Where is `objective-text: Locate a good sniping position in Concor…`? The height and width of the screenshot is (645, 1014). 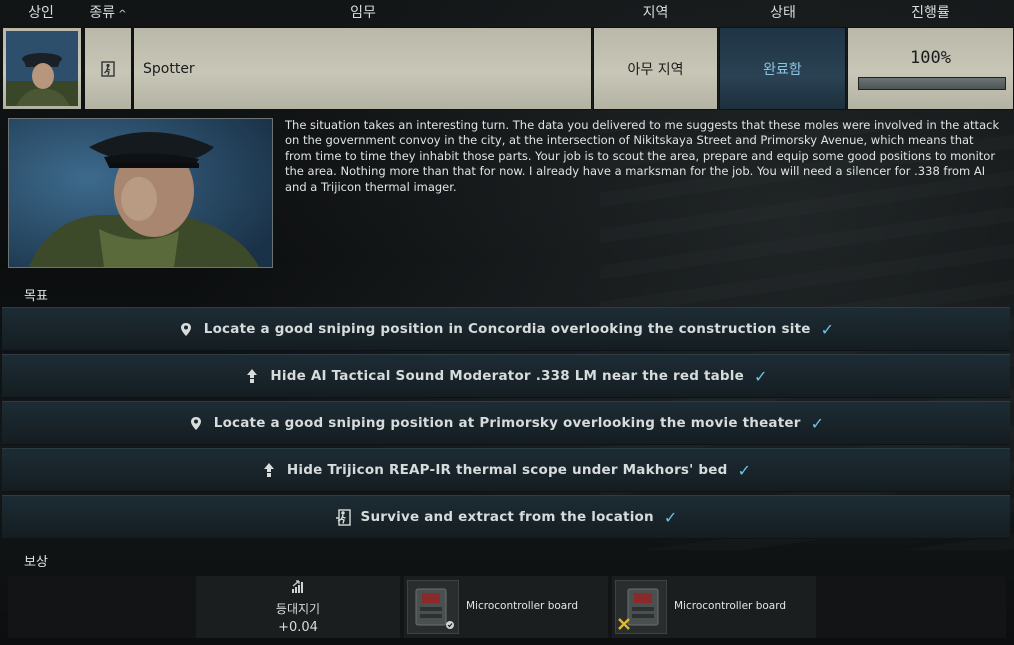 objective-text: Locate a good sniping position in Concor… is located at coordinates (507, 329).